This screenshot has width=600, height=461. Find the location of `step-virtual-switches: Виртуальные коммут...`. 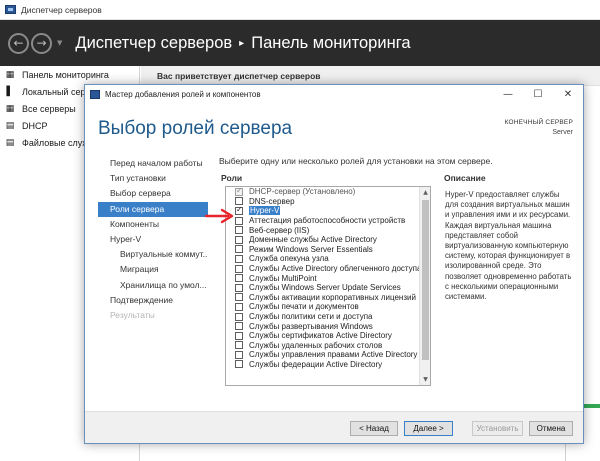

step-virtual-switches: Виртуальные коммут... is located at coordinates (153, 254).